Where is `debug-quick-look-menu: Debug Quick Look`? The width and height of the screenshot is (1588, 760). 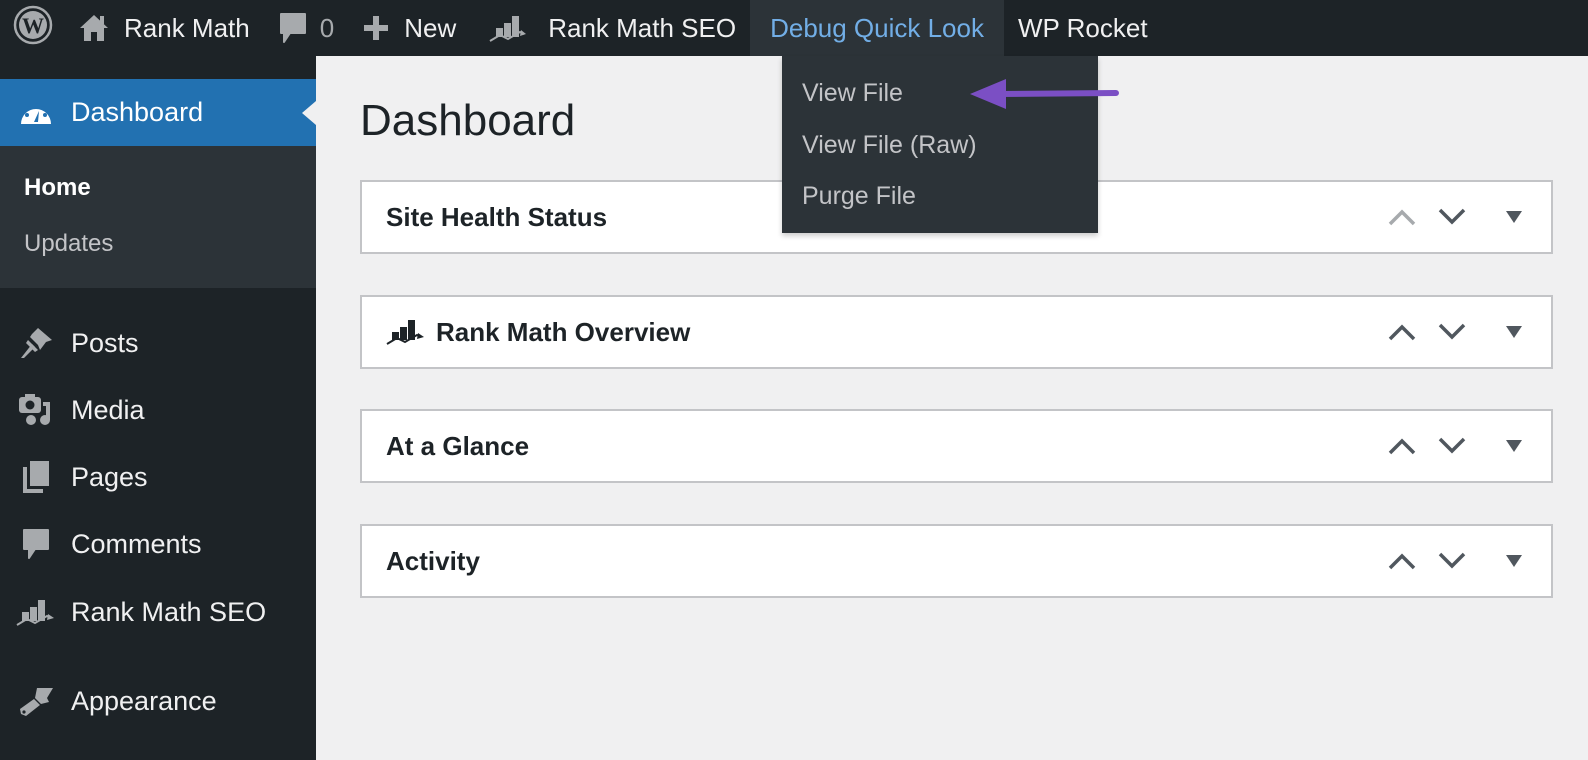
debug-quick-look-menu: Debug Quick Look is located at coordinates (877, 28).